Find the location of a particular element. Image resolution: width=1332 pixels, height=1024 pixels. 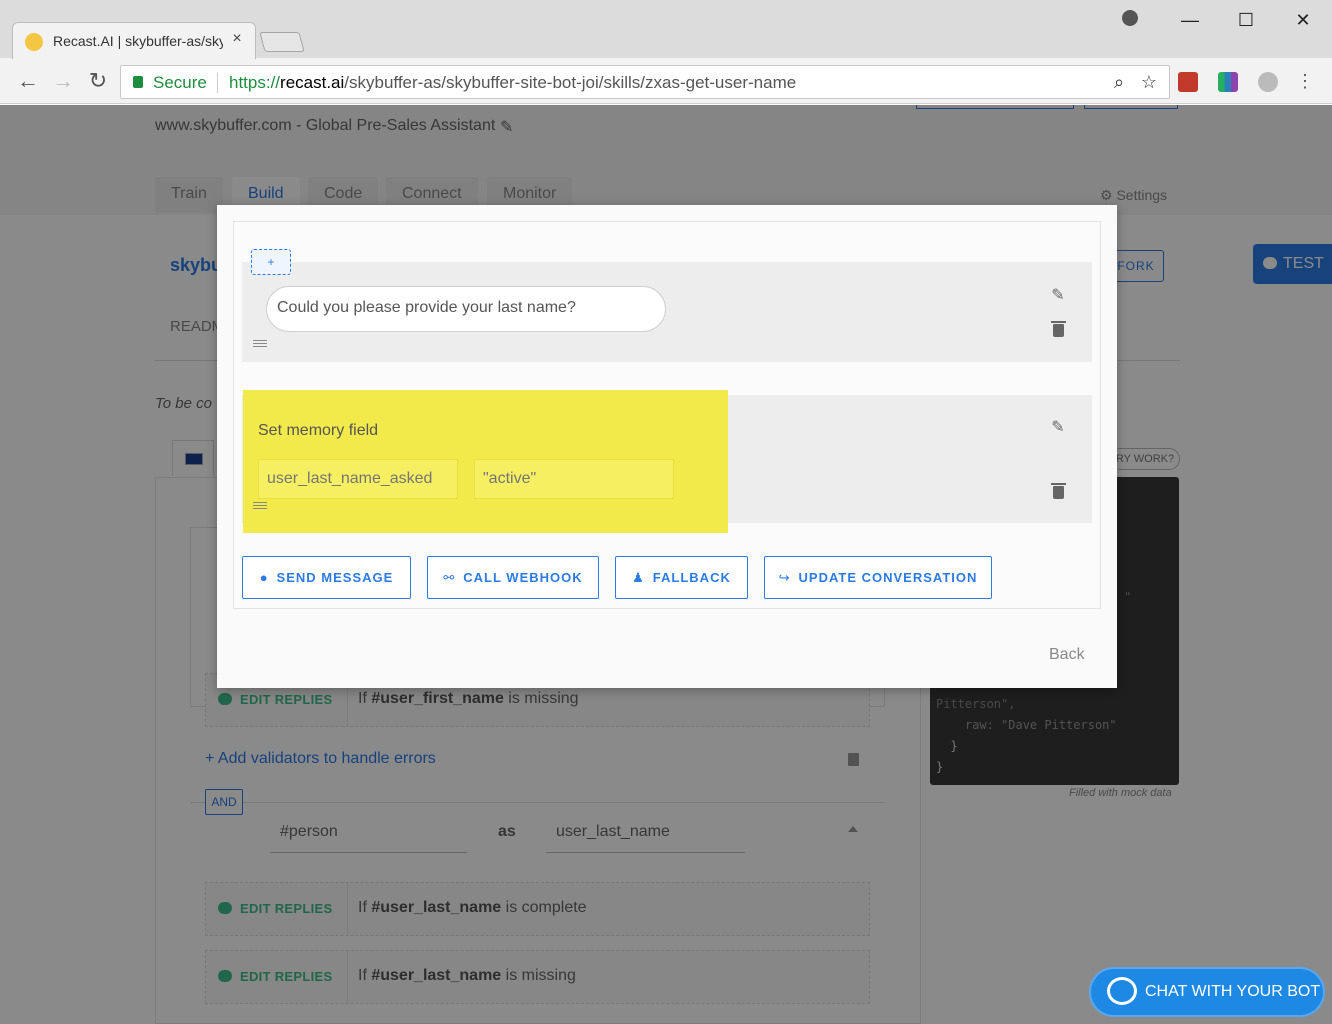

tab-close-icon: × is located at coordinates (237, 39).